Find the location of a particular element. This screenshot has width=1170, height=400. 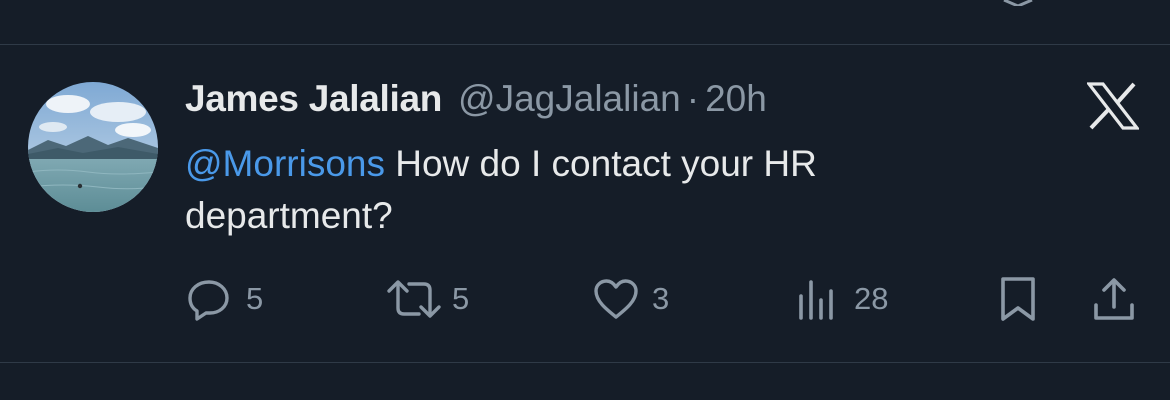

tweet-header: James Jalalian @JagJalalian · 20h is located at coordinates (476, 103).